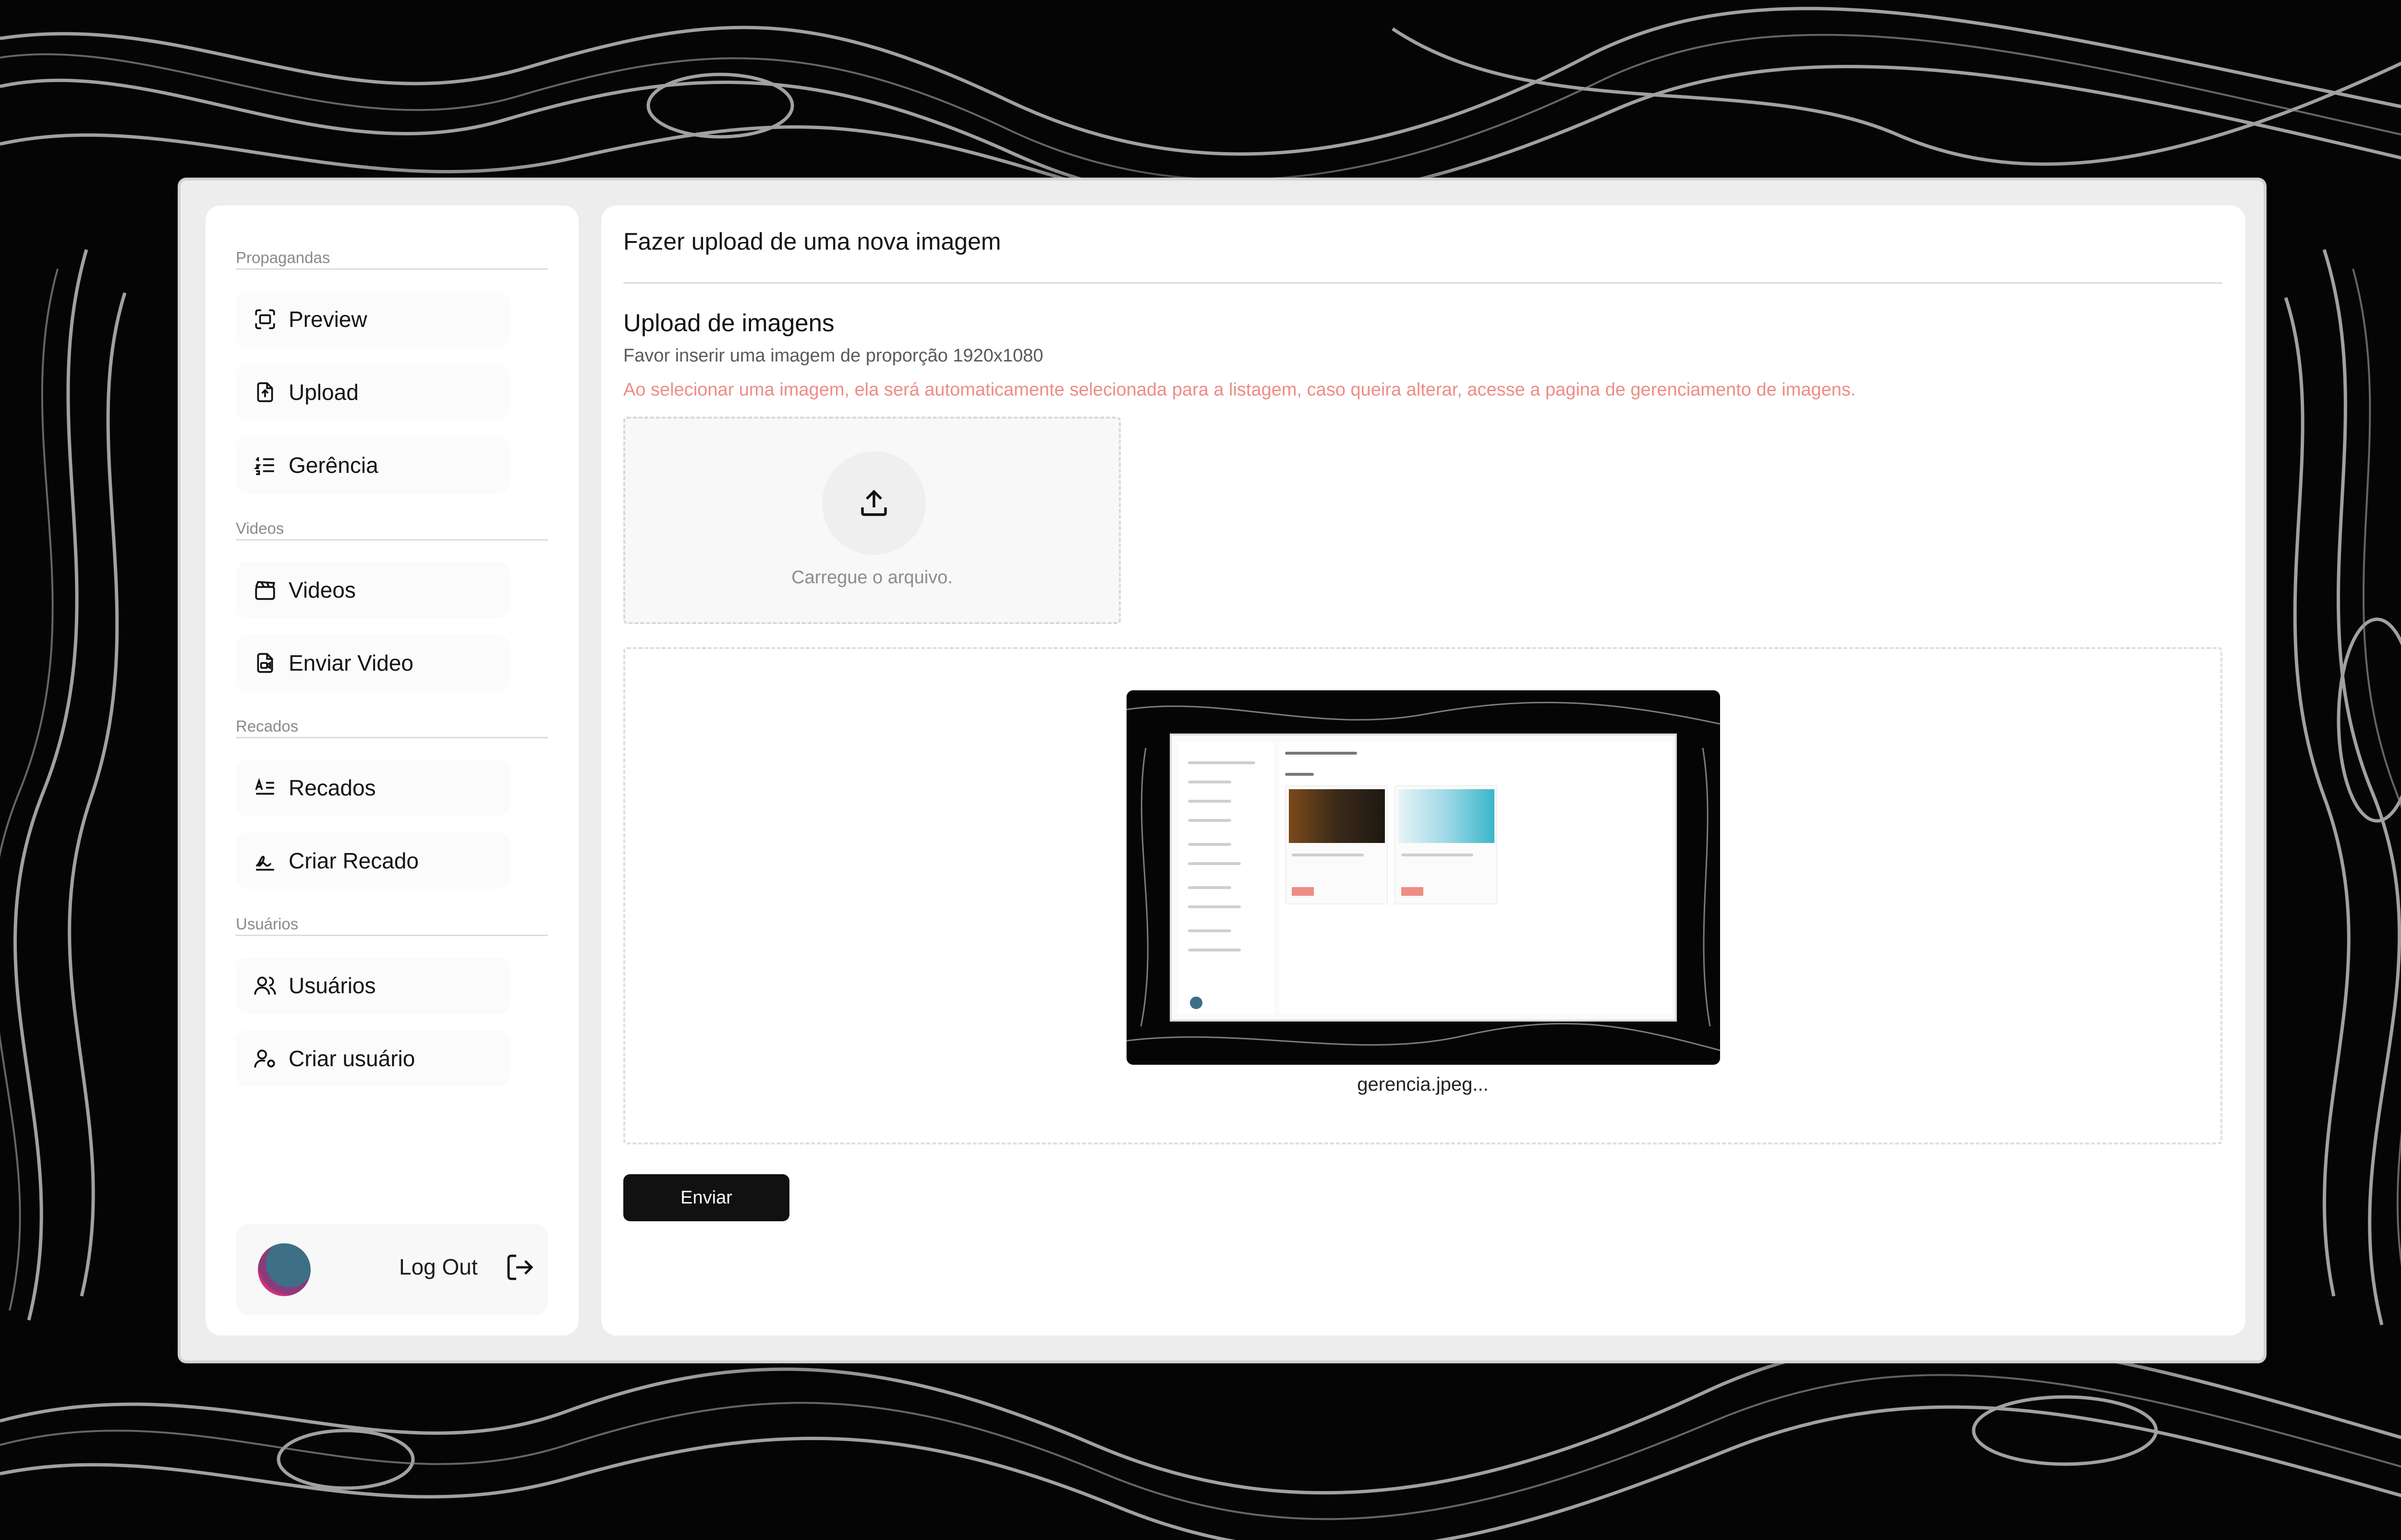  What do you see at coordinates (266, 591) in the screenshot?
I see `clapperboard-icon` at bounding box center [266, 591].